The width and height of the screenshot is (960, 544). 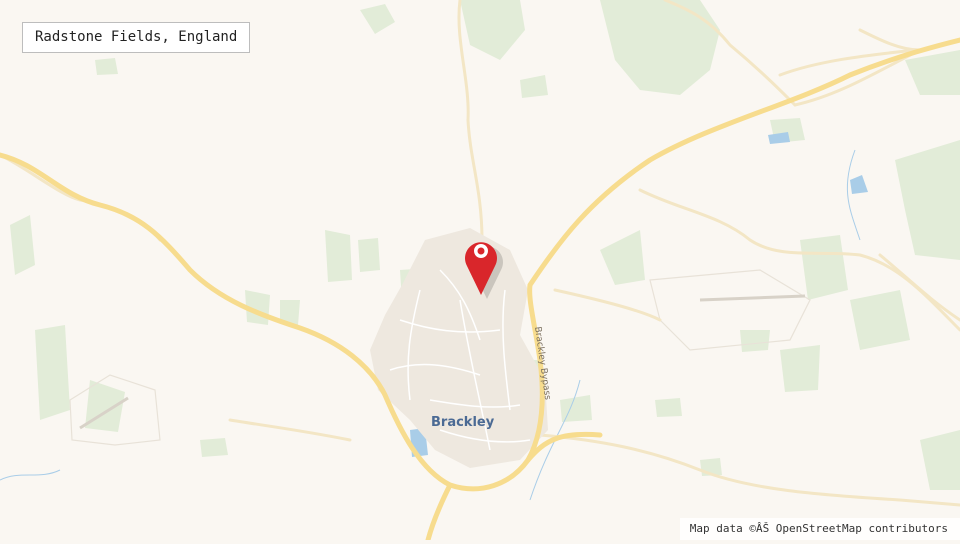 What do you see at coordinates (463, 422) in the screenshot?
I see `town-label: Brackley` at bounding box center [463, 422].